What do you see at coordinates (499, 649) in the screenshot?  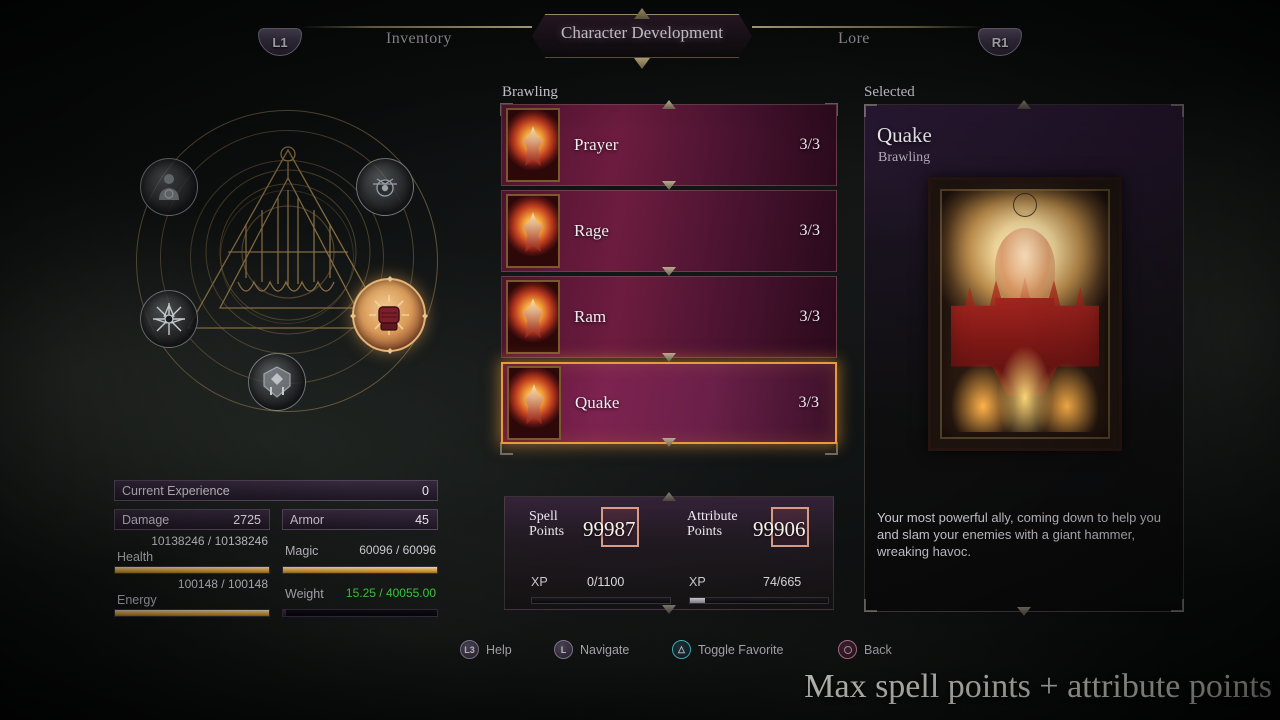 I see `footer-label-help: Help` at bounding box center [499, 649].